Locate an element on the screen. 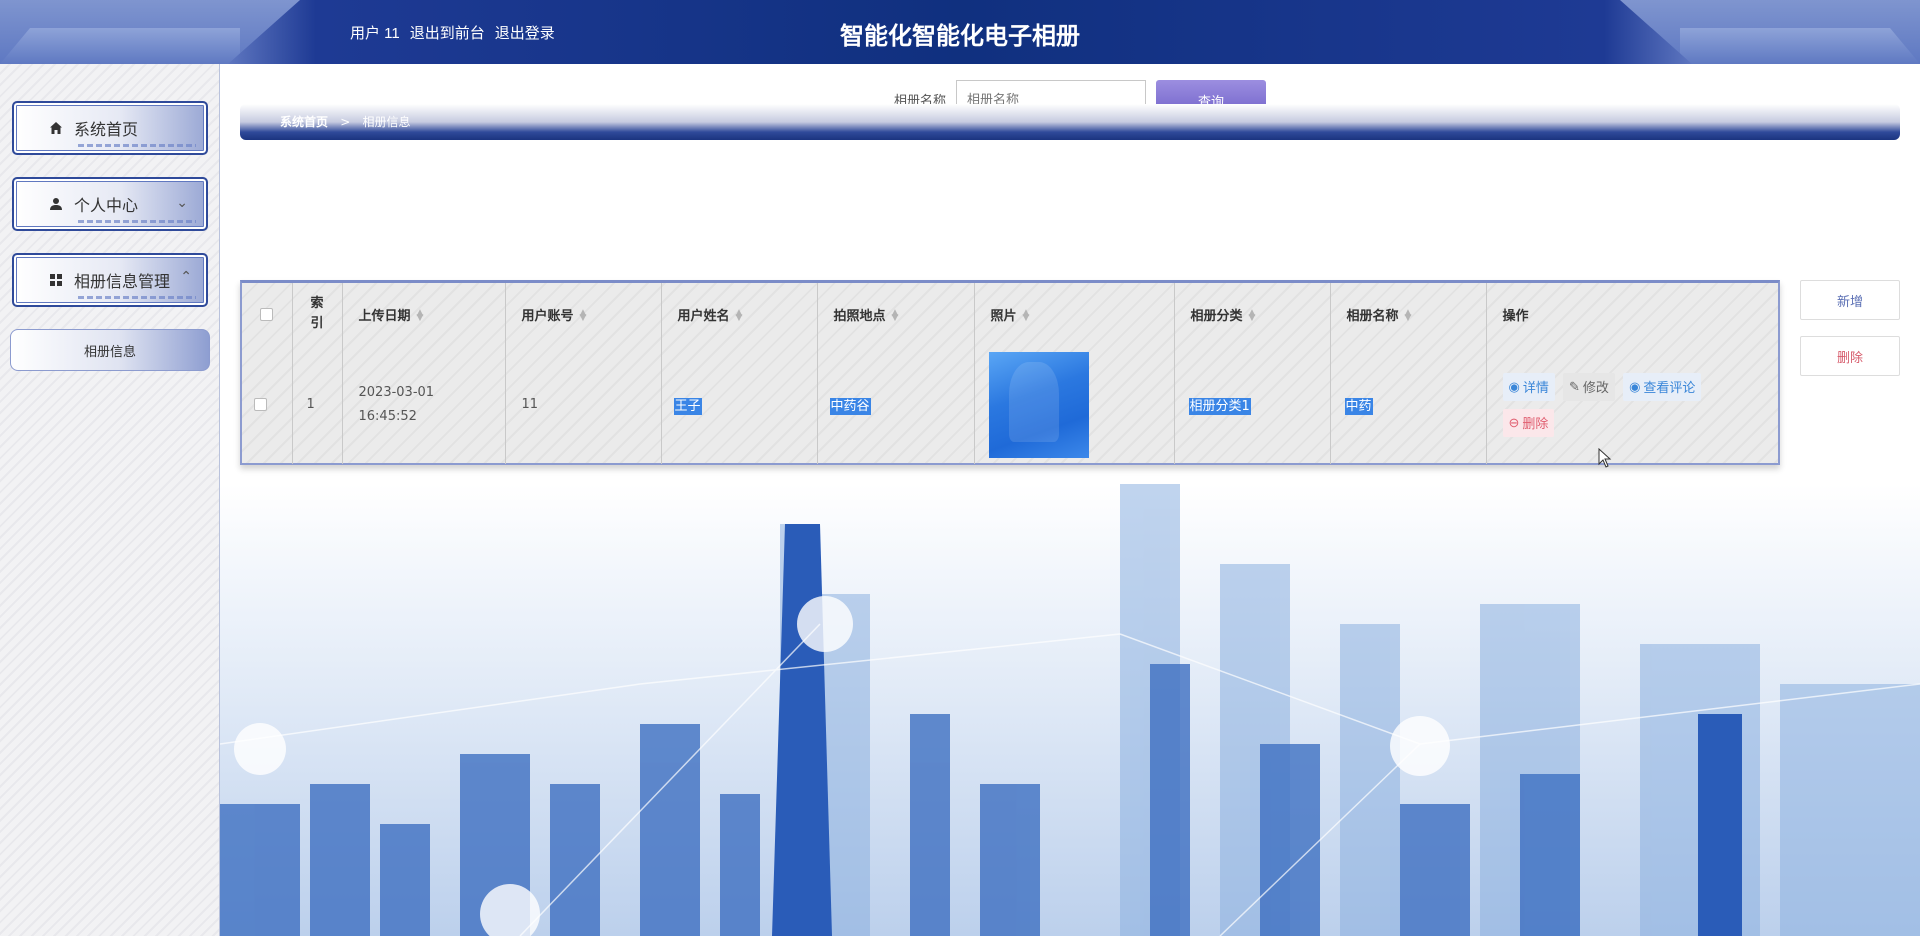 Image resolution: width=1920 pixels, height=936 pixels. cell-text: 王子 is located at coordinates (687, 406).